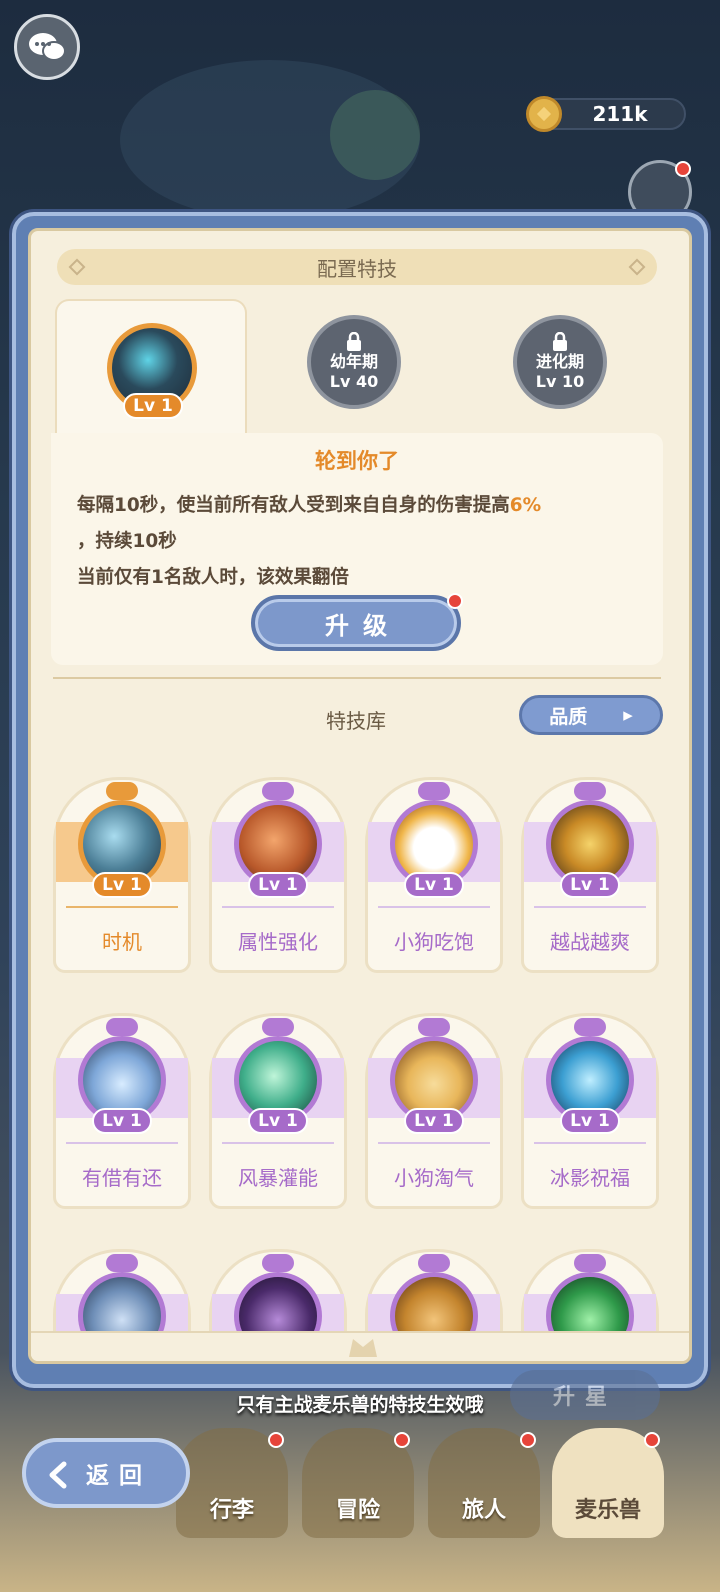 This screenshot has height=1592, width=720. I want to click on cat-emblem-icon, so click(363, 1348).